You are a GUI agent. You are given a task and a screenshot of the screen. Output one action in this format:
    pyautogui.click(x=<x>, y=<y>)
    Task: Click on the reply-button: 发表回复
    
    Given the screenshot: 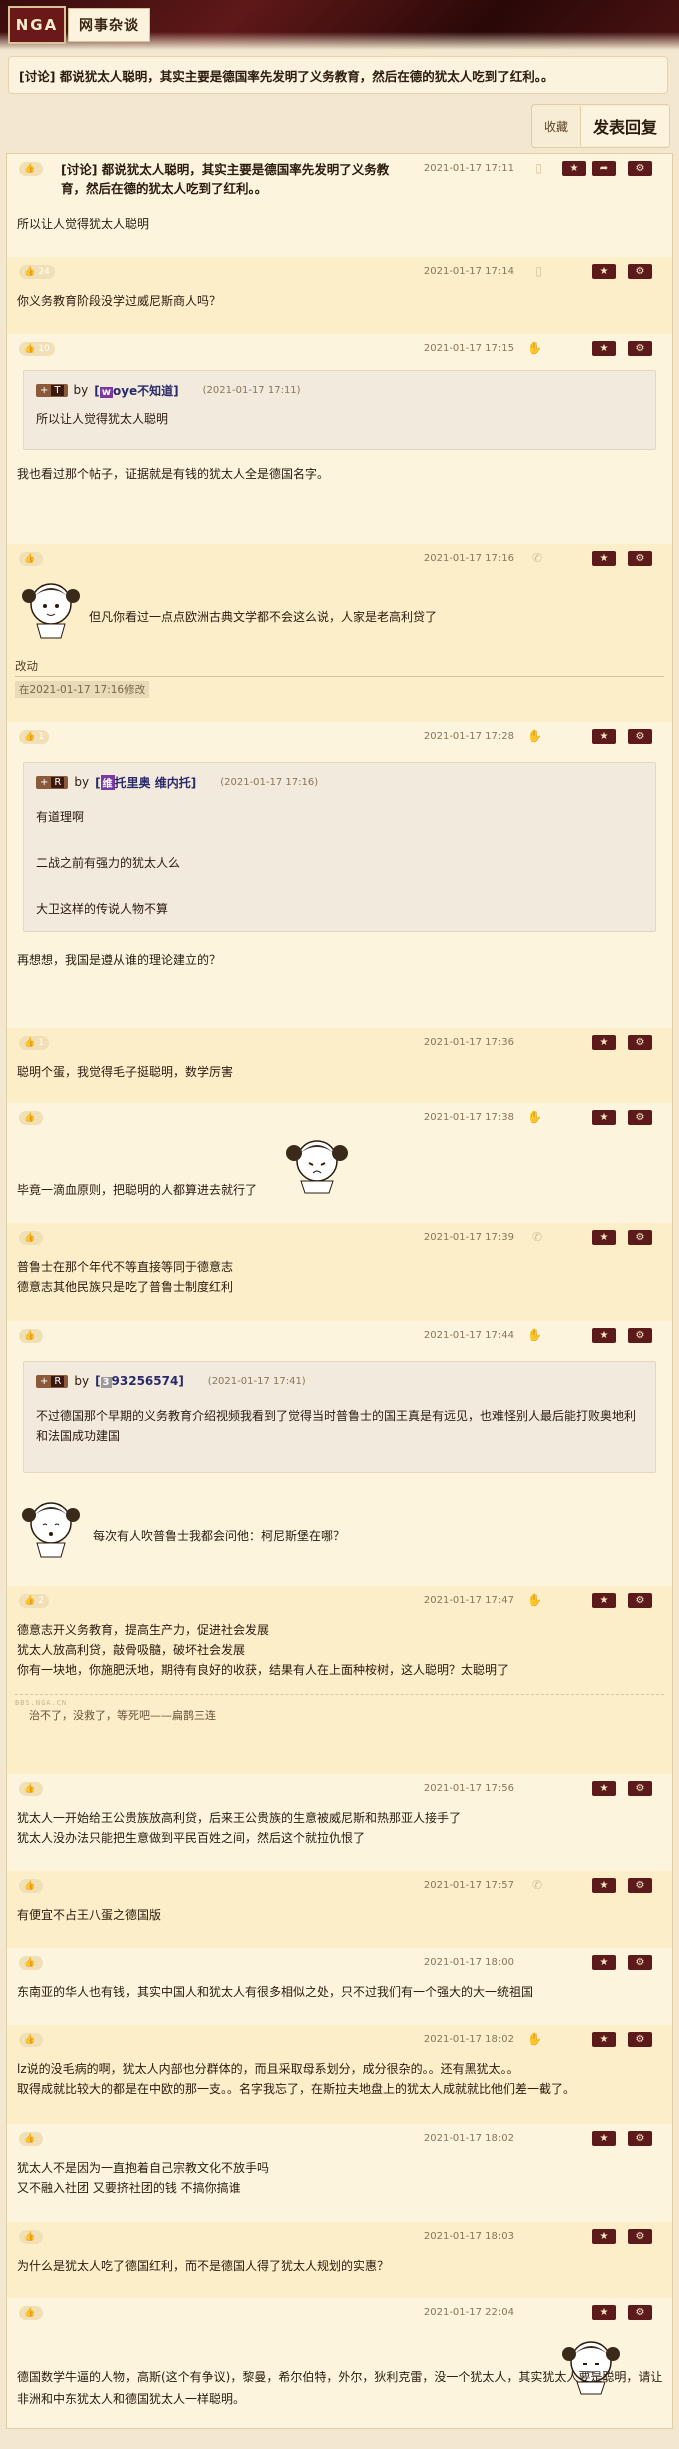 What is the action you would take?
    pyautogui.click(x=624, y=126)
    